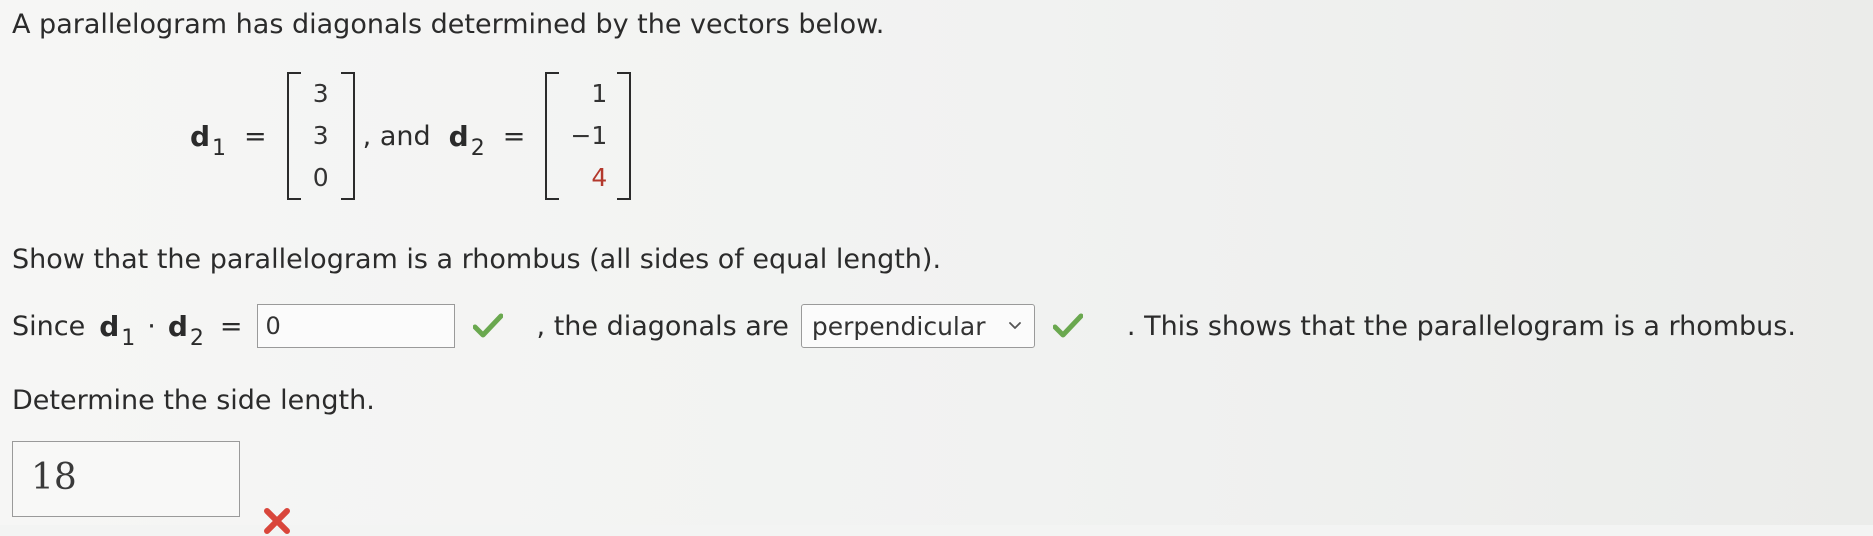 This screenshot has width=1873, height=536. I want to click on since-prefix: Since, so click(49, 326).